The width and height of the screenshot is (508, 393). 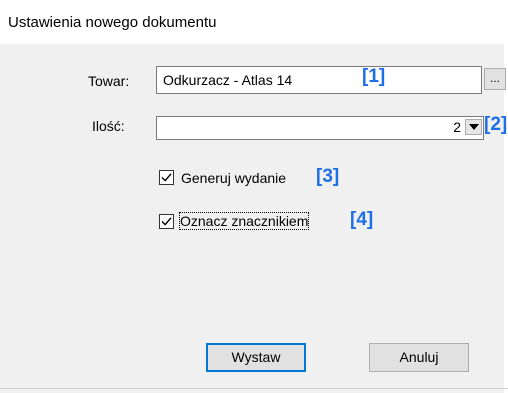 What do you see at coordinates (374, 76) in the screenshot?
I see `marker-1: [1]` at bounding box center [374, 76].